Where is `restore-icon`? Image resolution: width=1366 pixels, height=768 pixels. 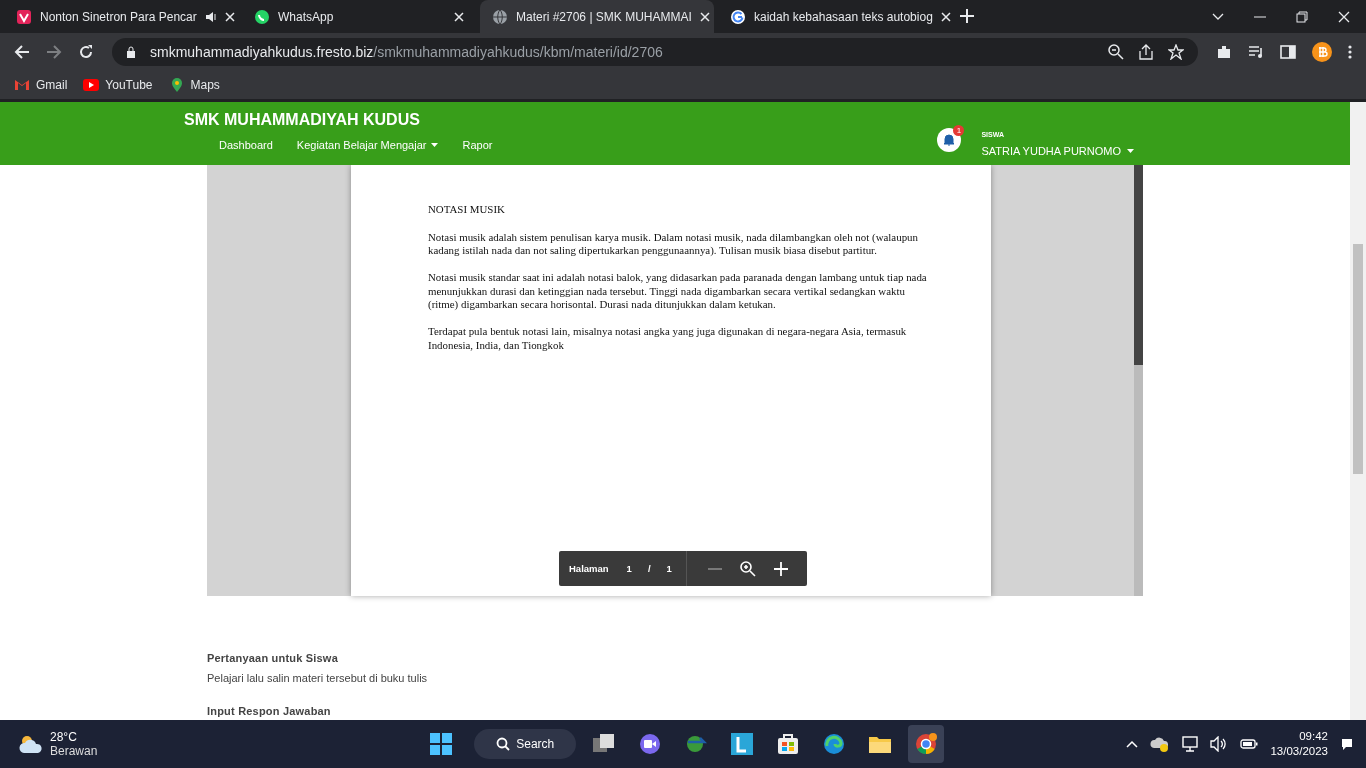 restore-icon is located at coordinates (1302, 16).